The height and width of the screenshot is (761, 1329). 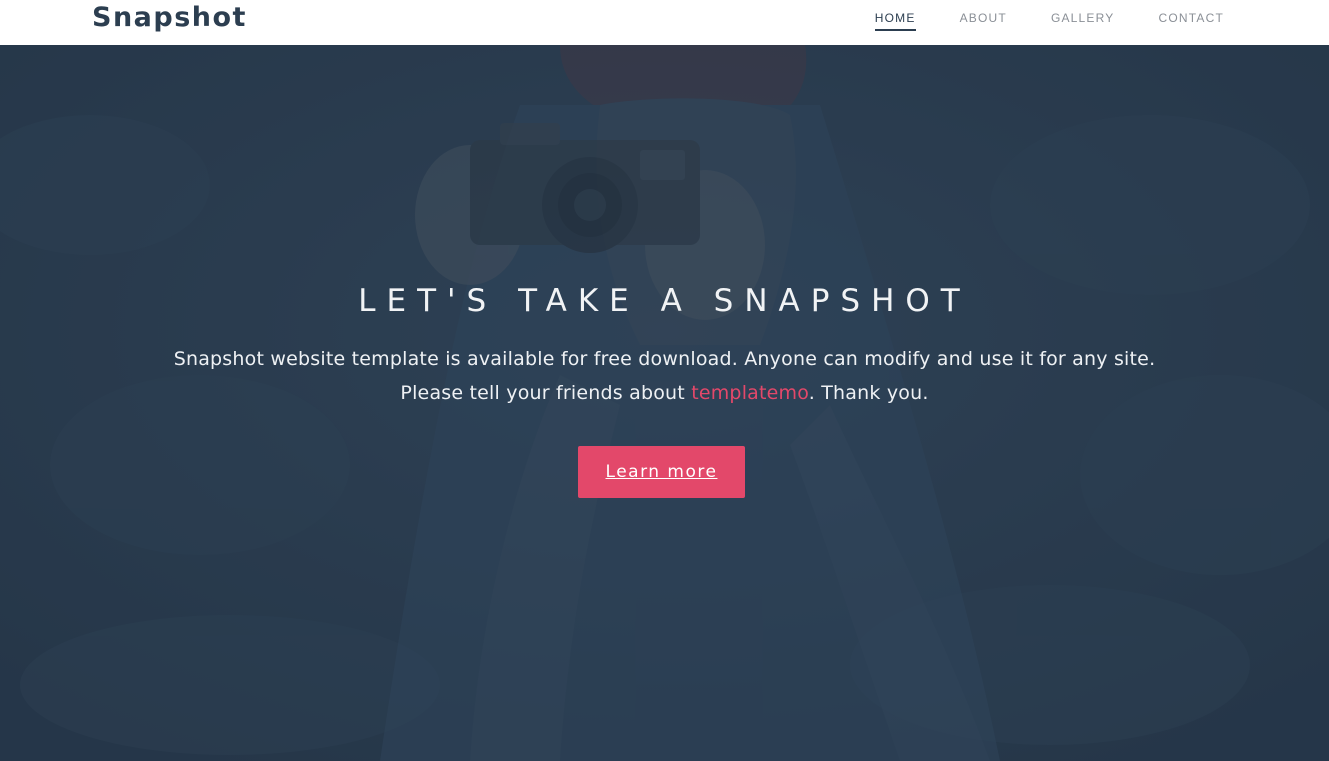 What do you see at coordinates (546, 393) in the screenshot?
I see `hero-tagline-before: Please tell your friends about` at bounding box center [546, 393].